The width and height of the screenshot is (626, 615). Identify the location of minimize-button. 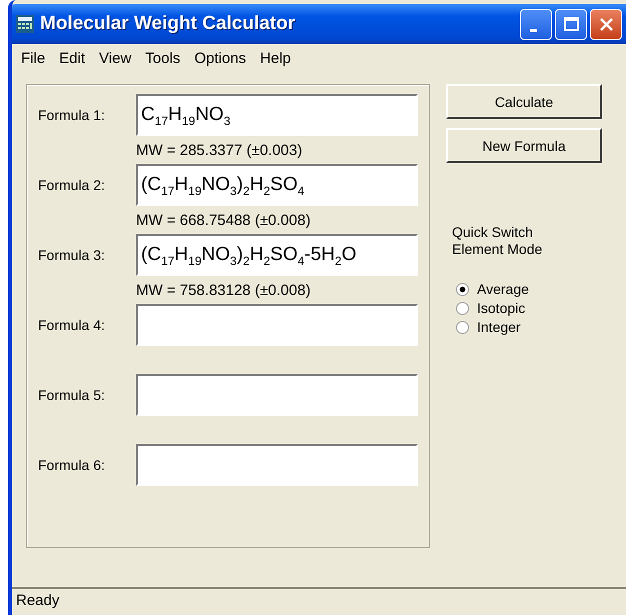
(536, 24).